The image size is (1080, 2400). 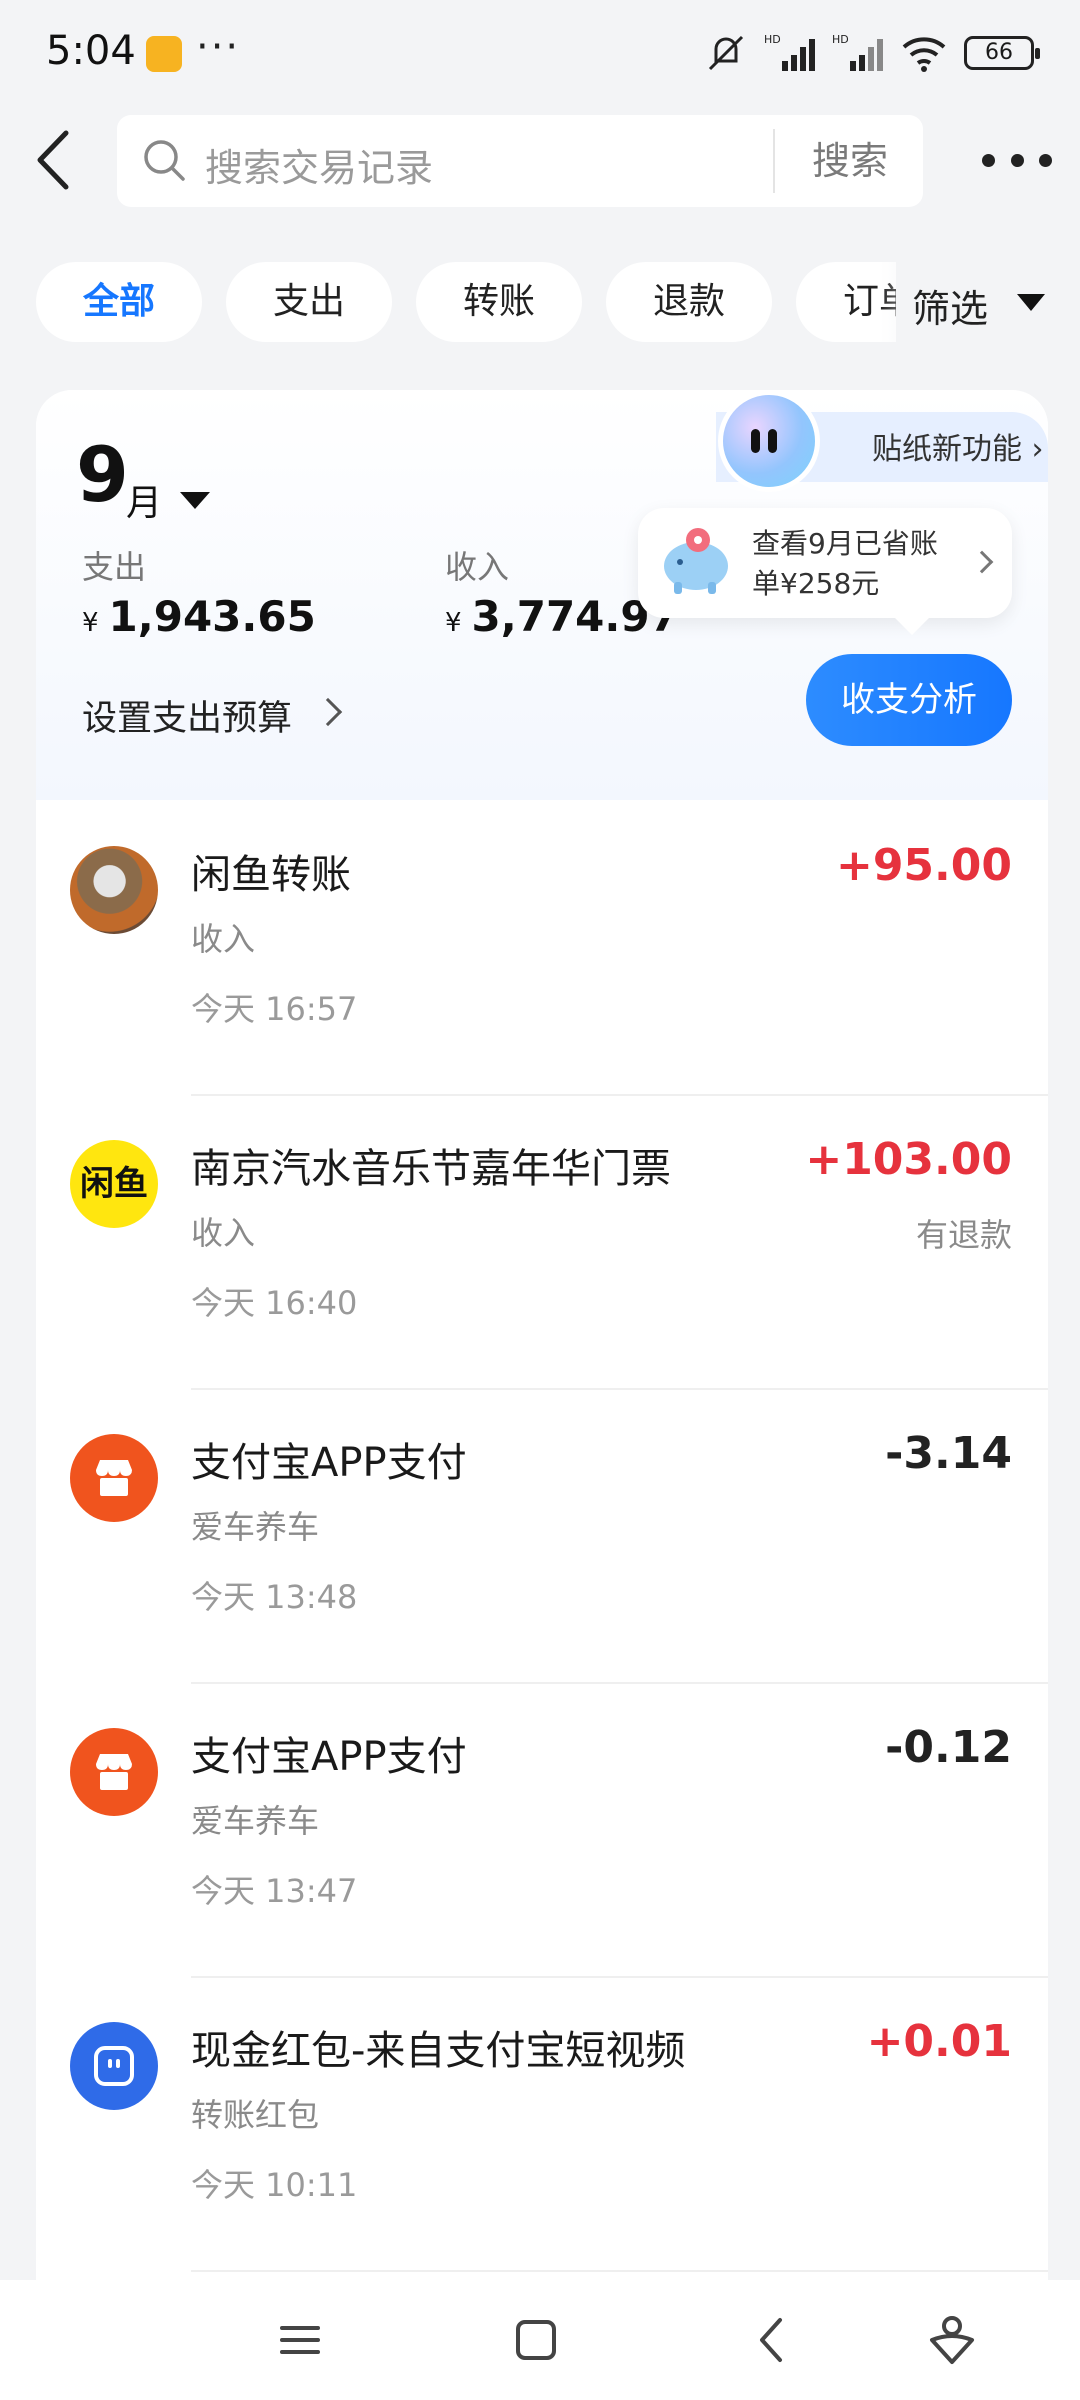 I want to click on set-budget-link: 设置支出预算, so click(x=187, y=715).